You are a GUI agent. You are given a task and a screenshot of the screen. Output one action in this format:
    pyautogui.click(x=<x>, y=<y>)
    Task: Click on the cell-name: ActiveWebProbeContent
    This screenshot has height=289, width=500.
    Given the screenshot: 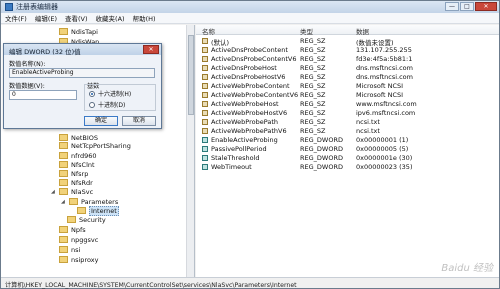 What is the action you would take?
    pyautogui.click(x=250, y=86)
    